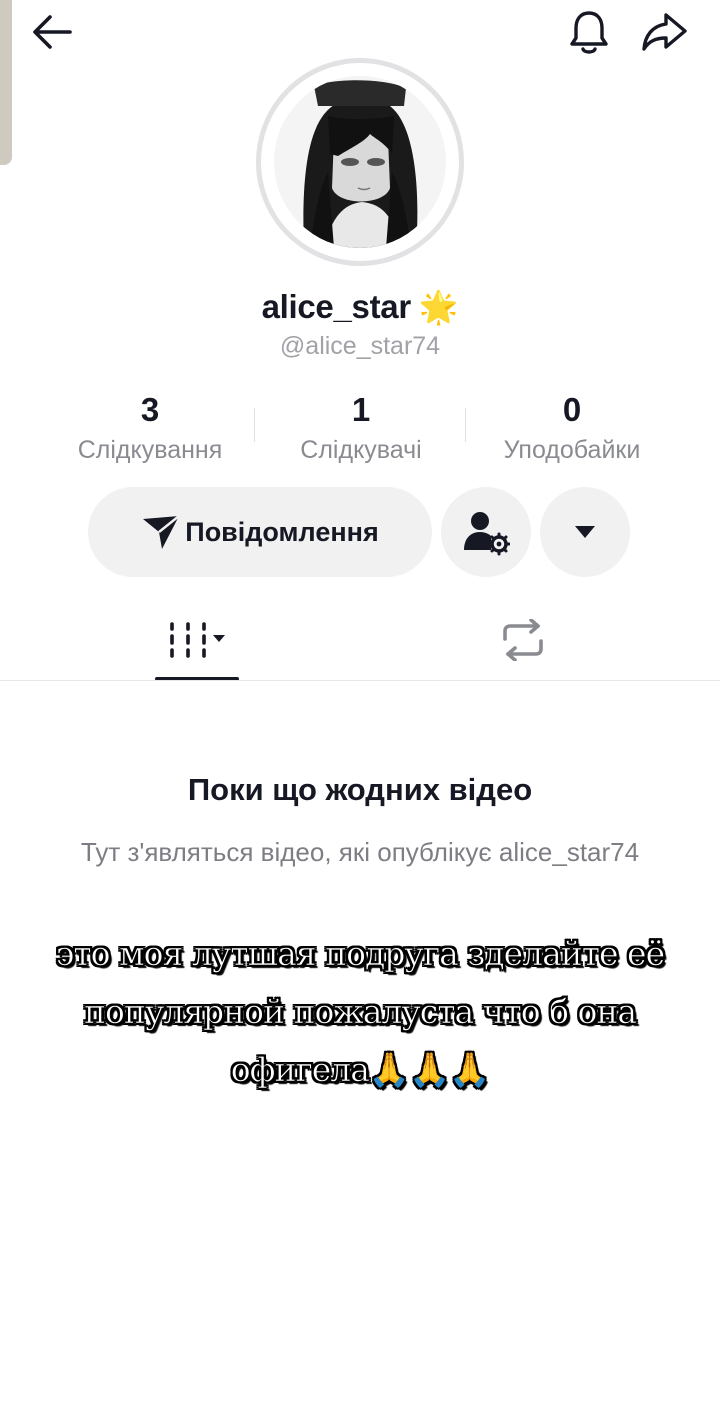 This screenshot has height=1420, width=720. What do you see at coordinates (360, 680) in the screenshot?
I see `tabs-divider` at bounding box center [360, 680].